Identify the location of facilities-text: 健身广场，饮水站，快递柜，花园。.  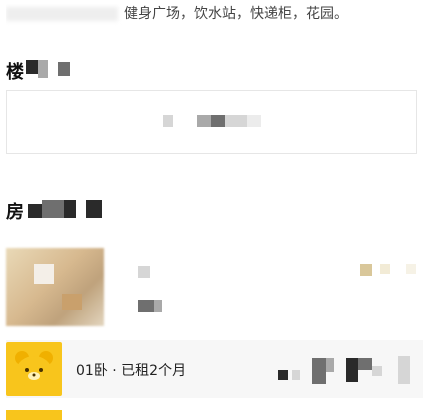
(214, 15).